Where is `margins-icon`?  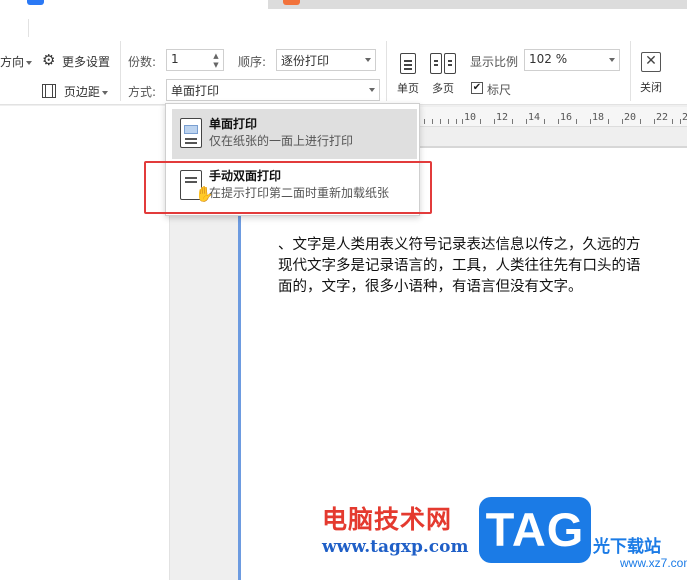 margins-icon is located at coordinates (49, 91).